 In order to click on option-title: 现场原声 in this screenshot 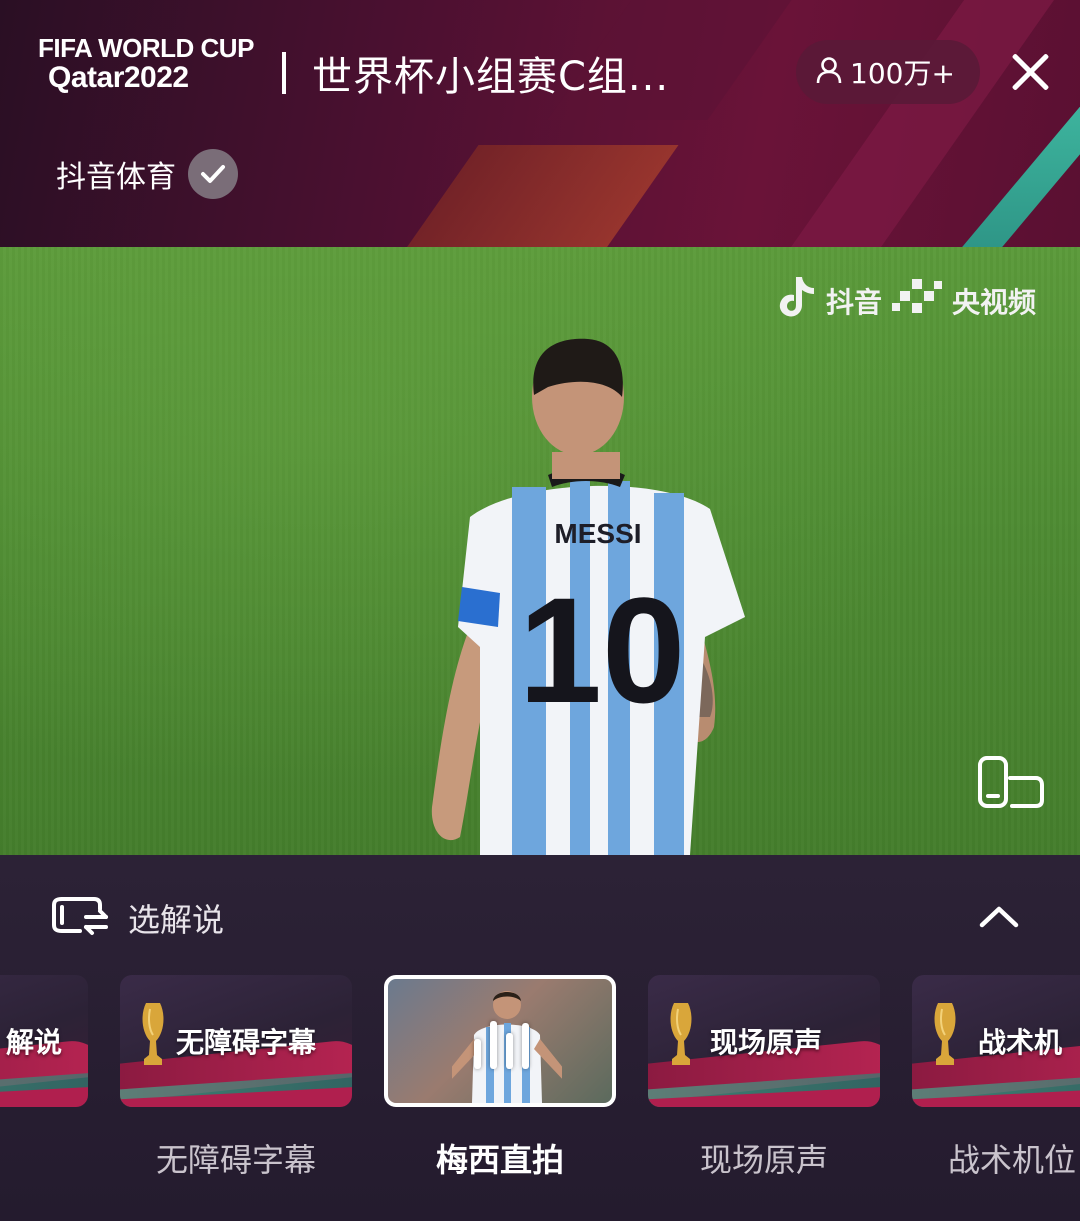, I will do `click(766, 1042)`.